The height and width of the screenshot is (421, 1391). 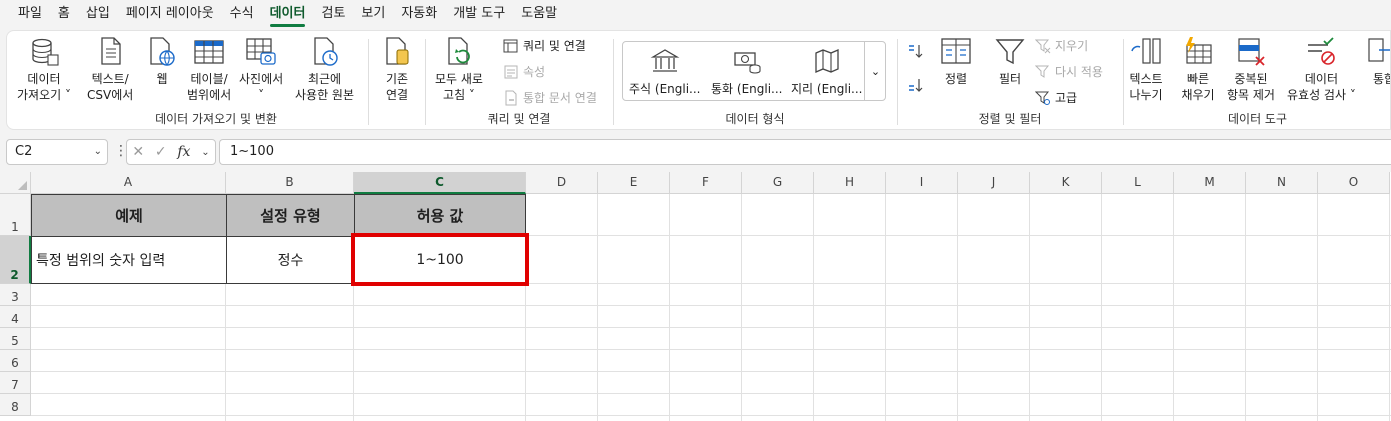 I want to click on existing-connections-label-2: 연결, so click(x=397, y=95).